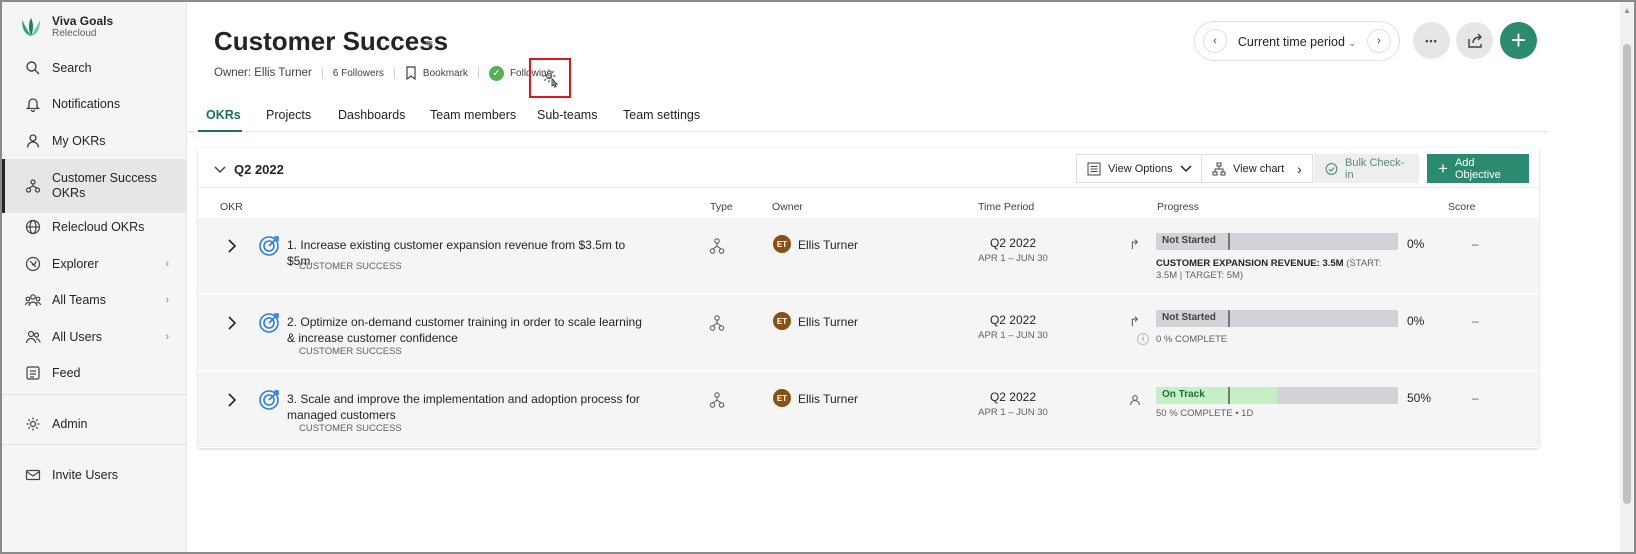 This screenshot has width=1636, height=554. What do you see at coordinates (1378, 41) in the screenshot?
I see `next-period-button: ›` at bounding box center [1378, 41].